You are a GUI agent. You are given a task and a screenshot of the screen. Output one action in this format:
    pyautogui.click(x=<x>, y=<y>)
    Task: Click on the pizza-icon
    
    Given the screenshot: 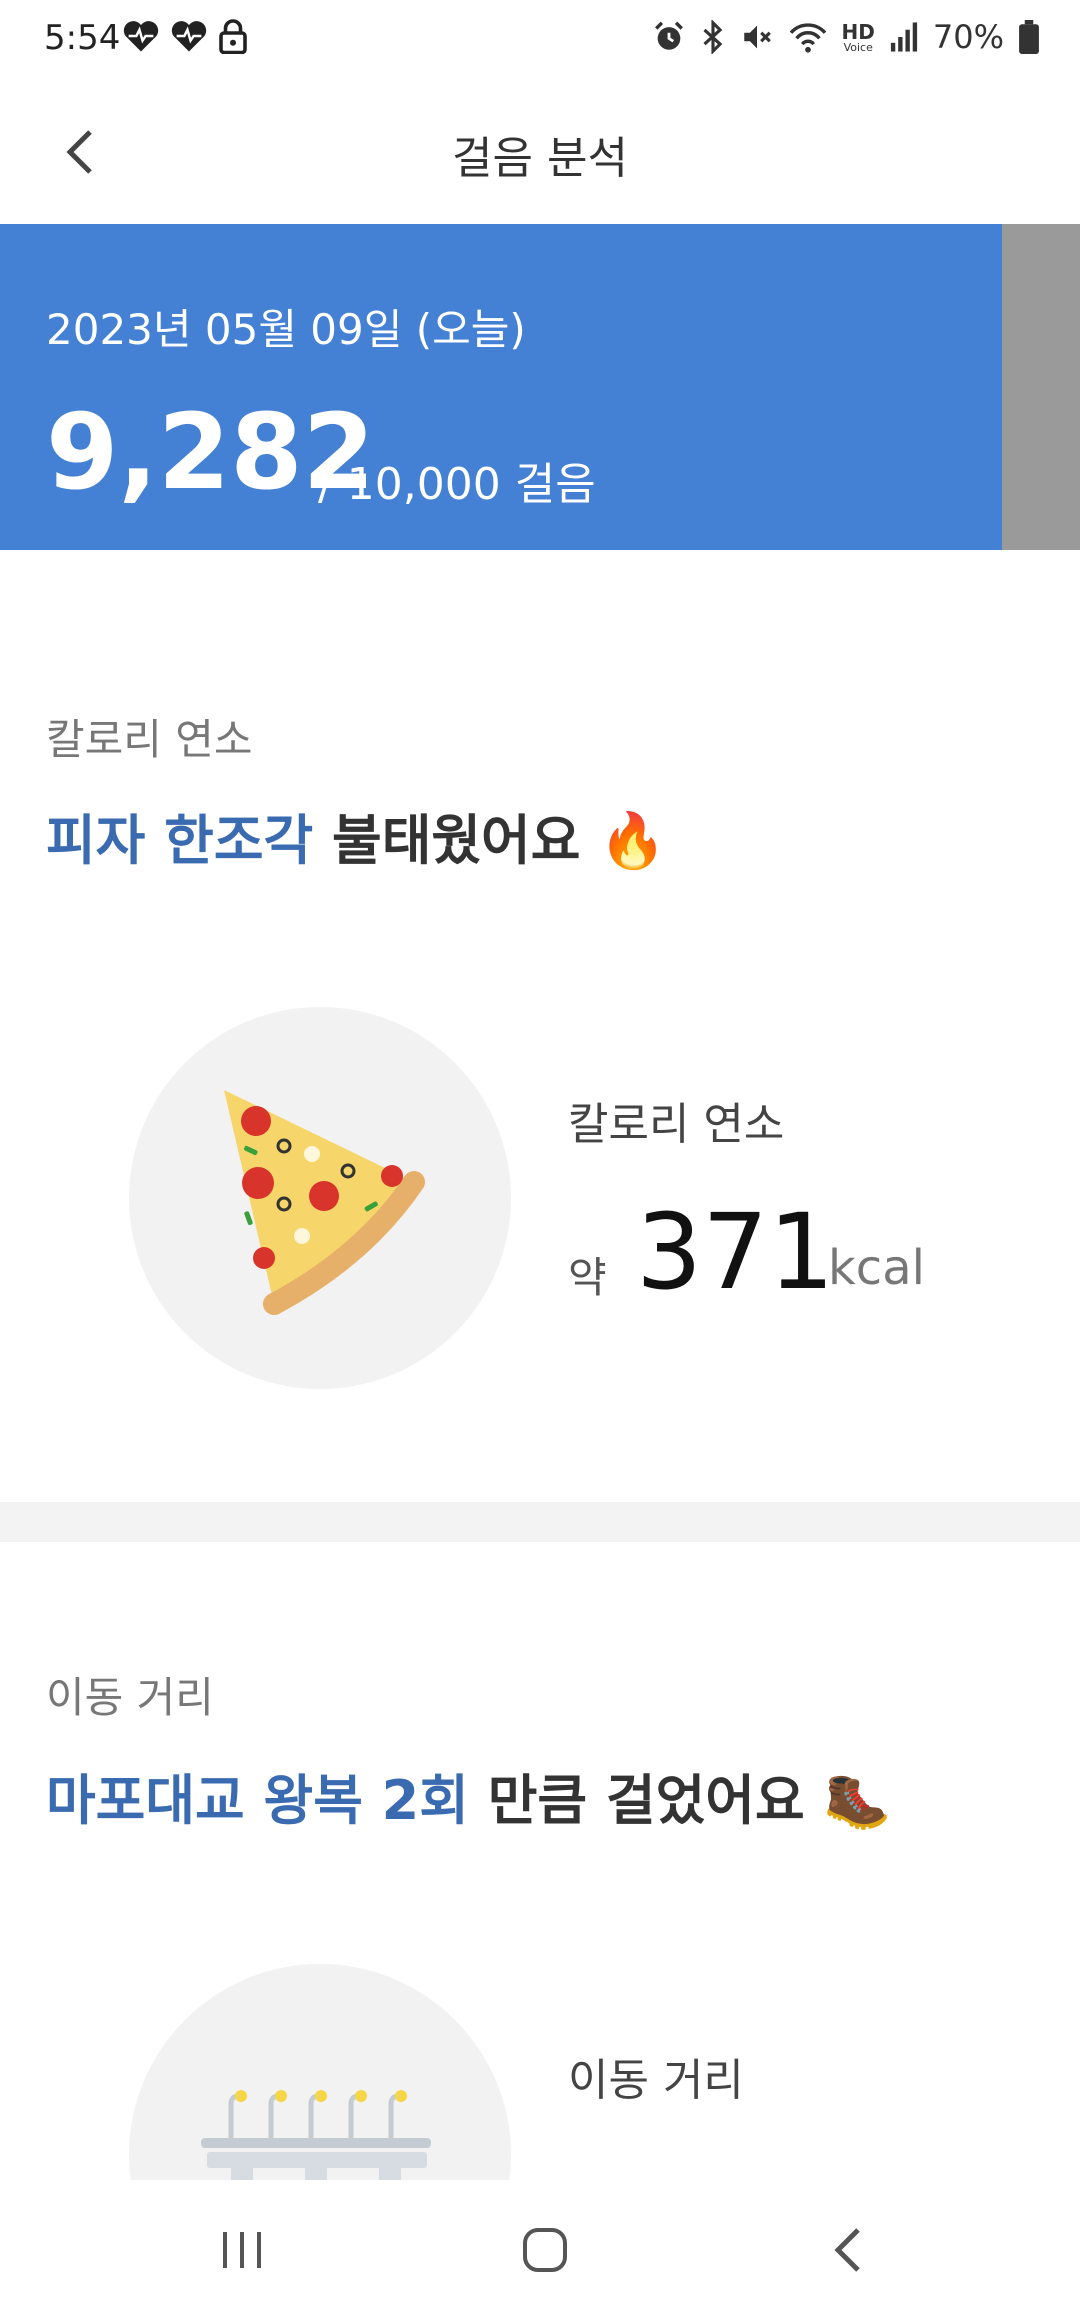 What is the action you would take?
    pyautogui.click(x=324, y=1202)
    